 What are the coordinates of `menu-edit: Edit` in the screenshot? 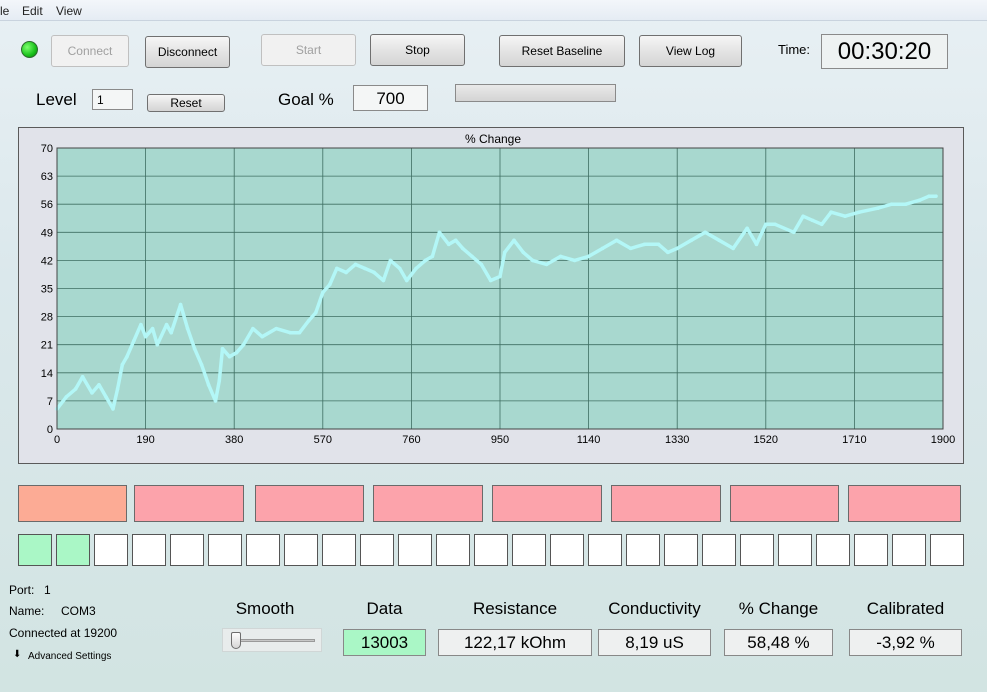 It's located at (32, 11).